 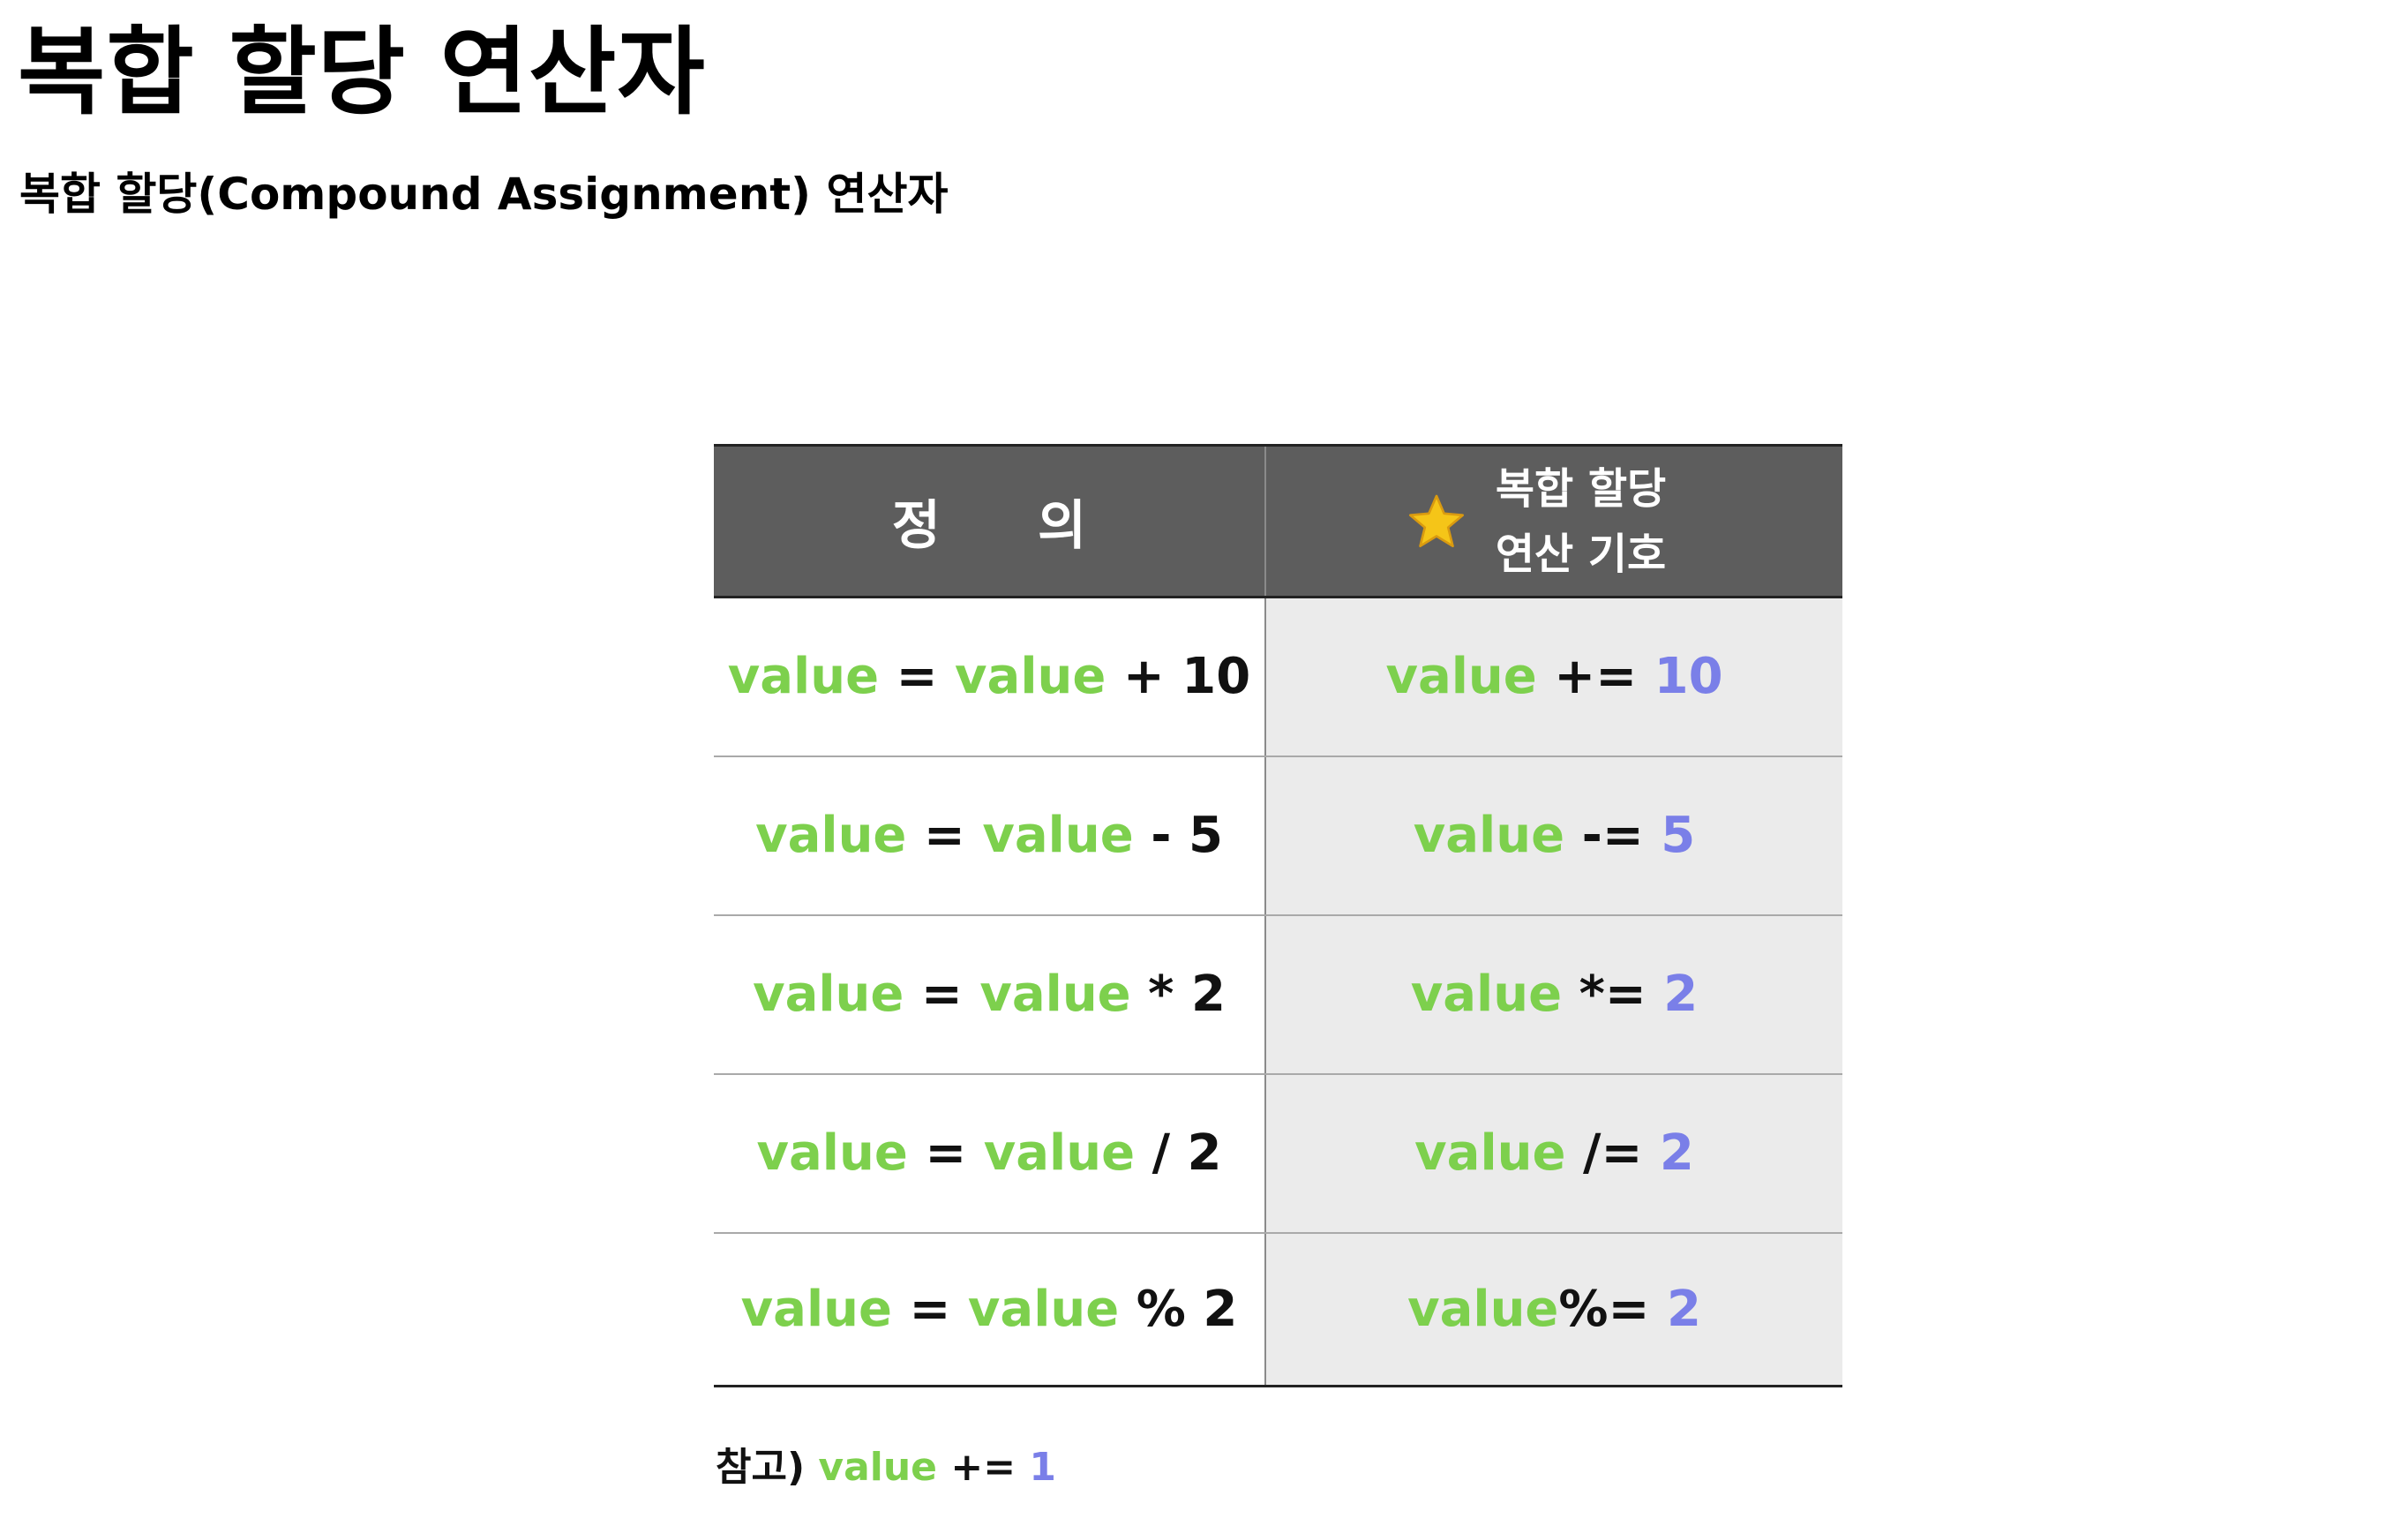 What do you see at coordinates (1554, 521) in the screenshot?
I see `header-symbol: 복합 할당 연산 기호` at bounding box center [1554, 521].